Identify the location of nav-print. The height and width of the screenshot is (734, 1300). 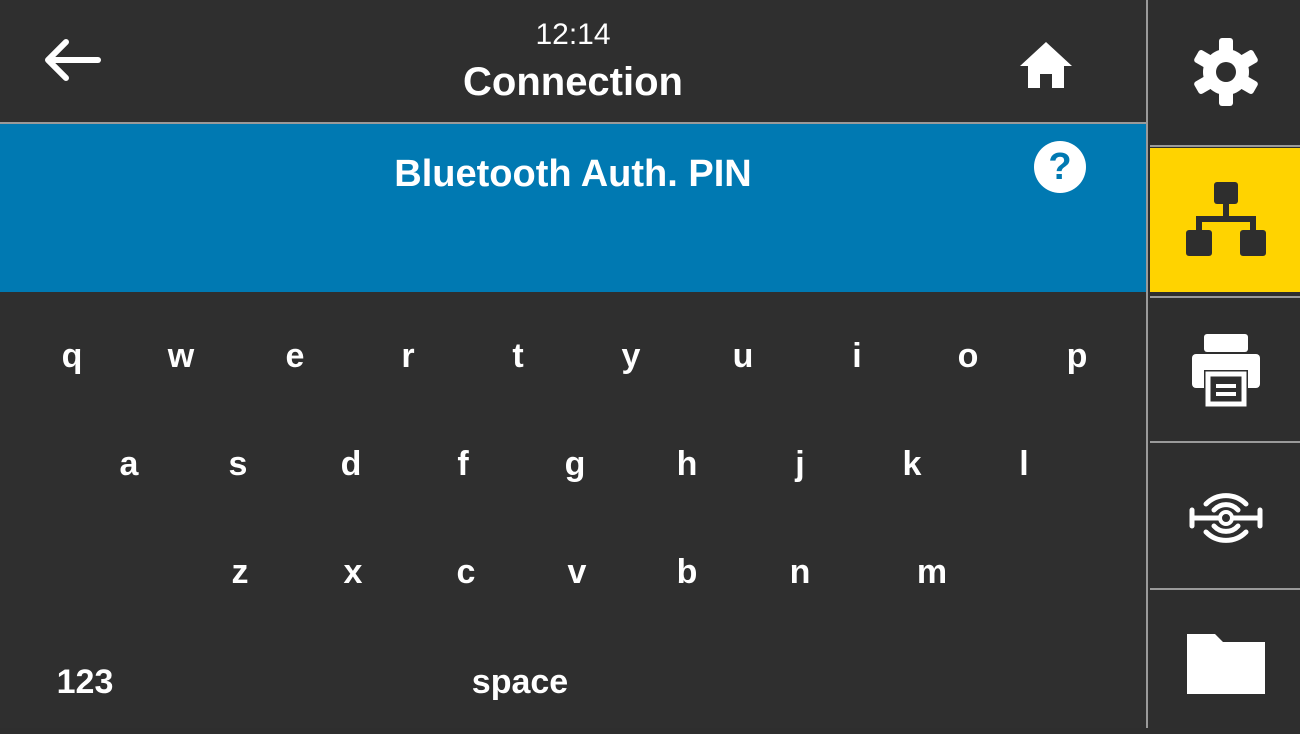
(1225, 370).